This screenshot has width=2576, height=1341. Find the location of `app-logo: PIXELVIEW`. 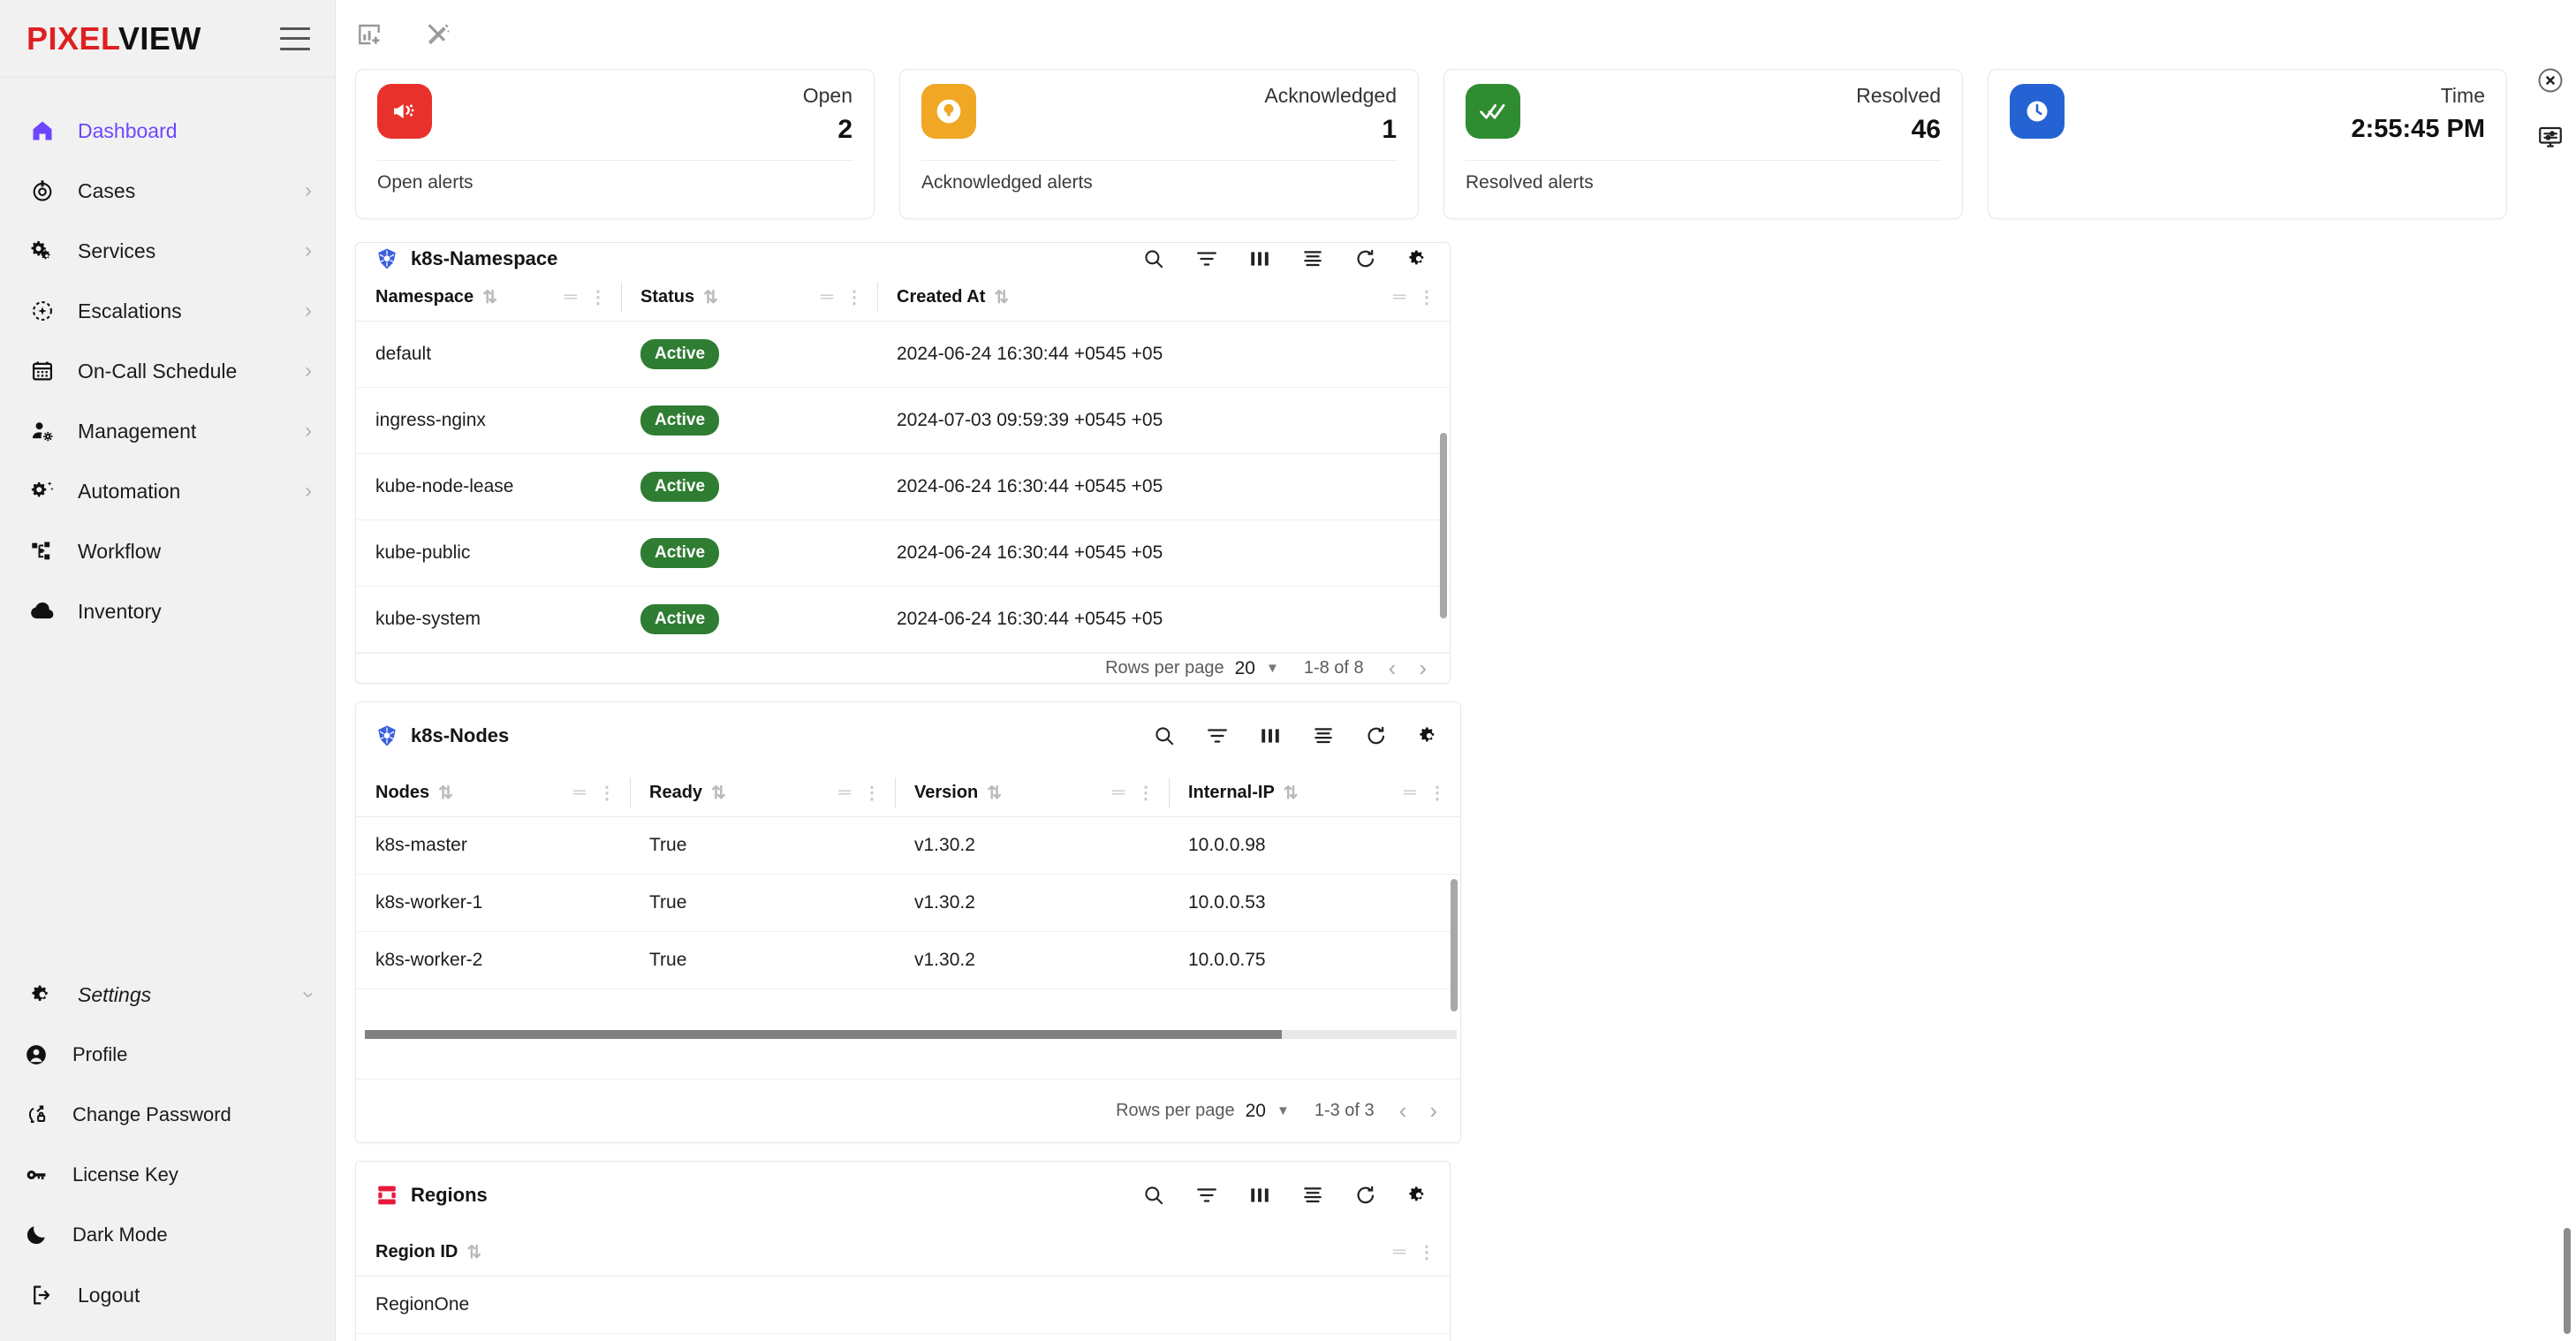

app-logo: PIXELVIEW is located at coordinates (114, 38).